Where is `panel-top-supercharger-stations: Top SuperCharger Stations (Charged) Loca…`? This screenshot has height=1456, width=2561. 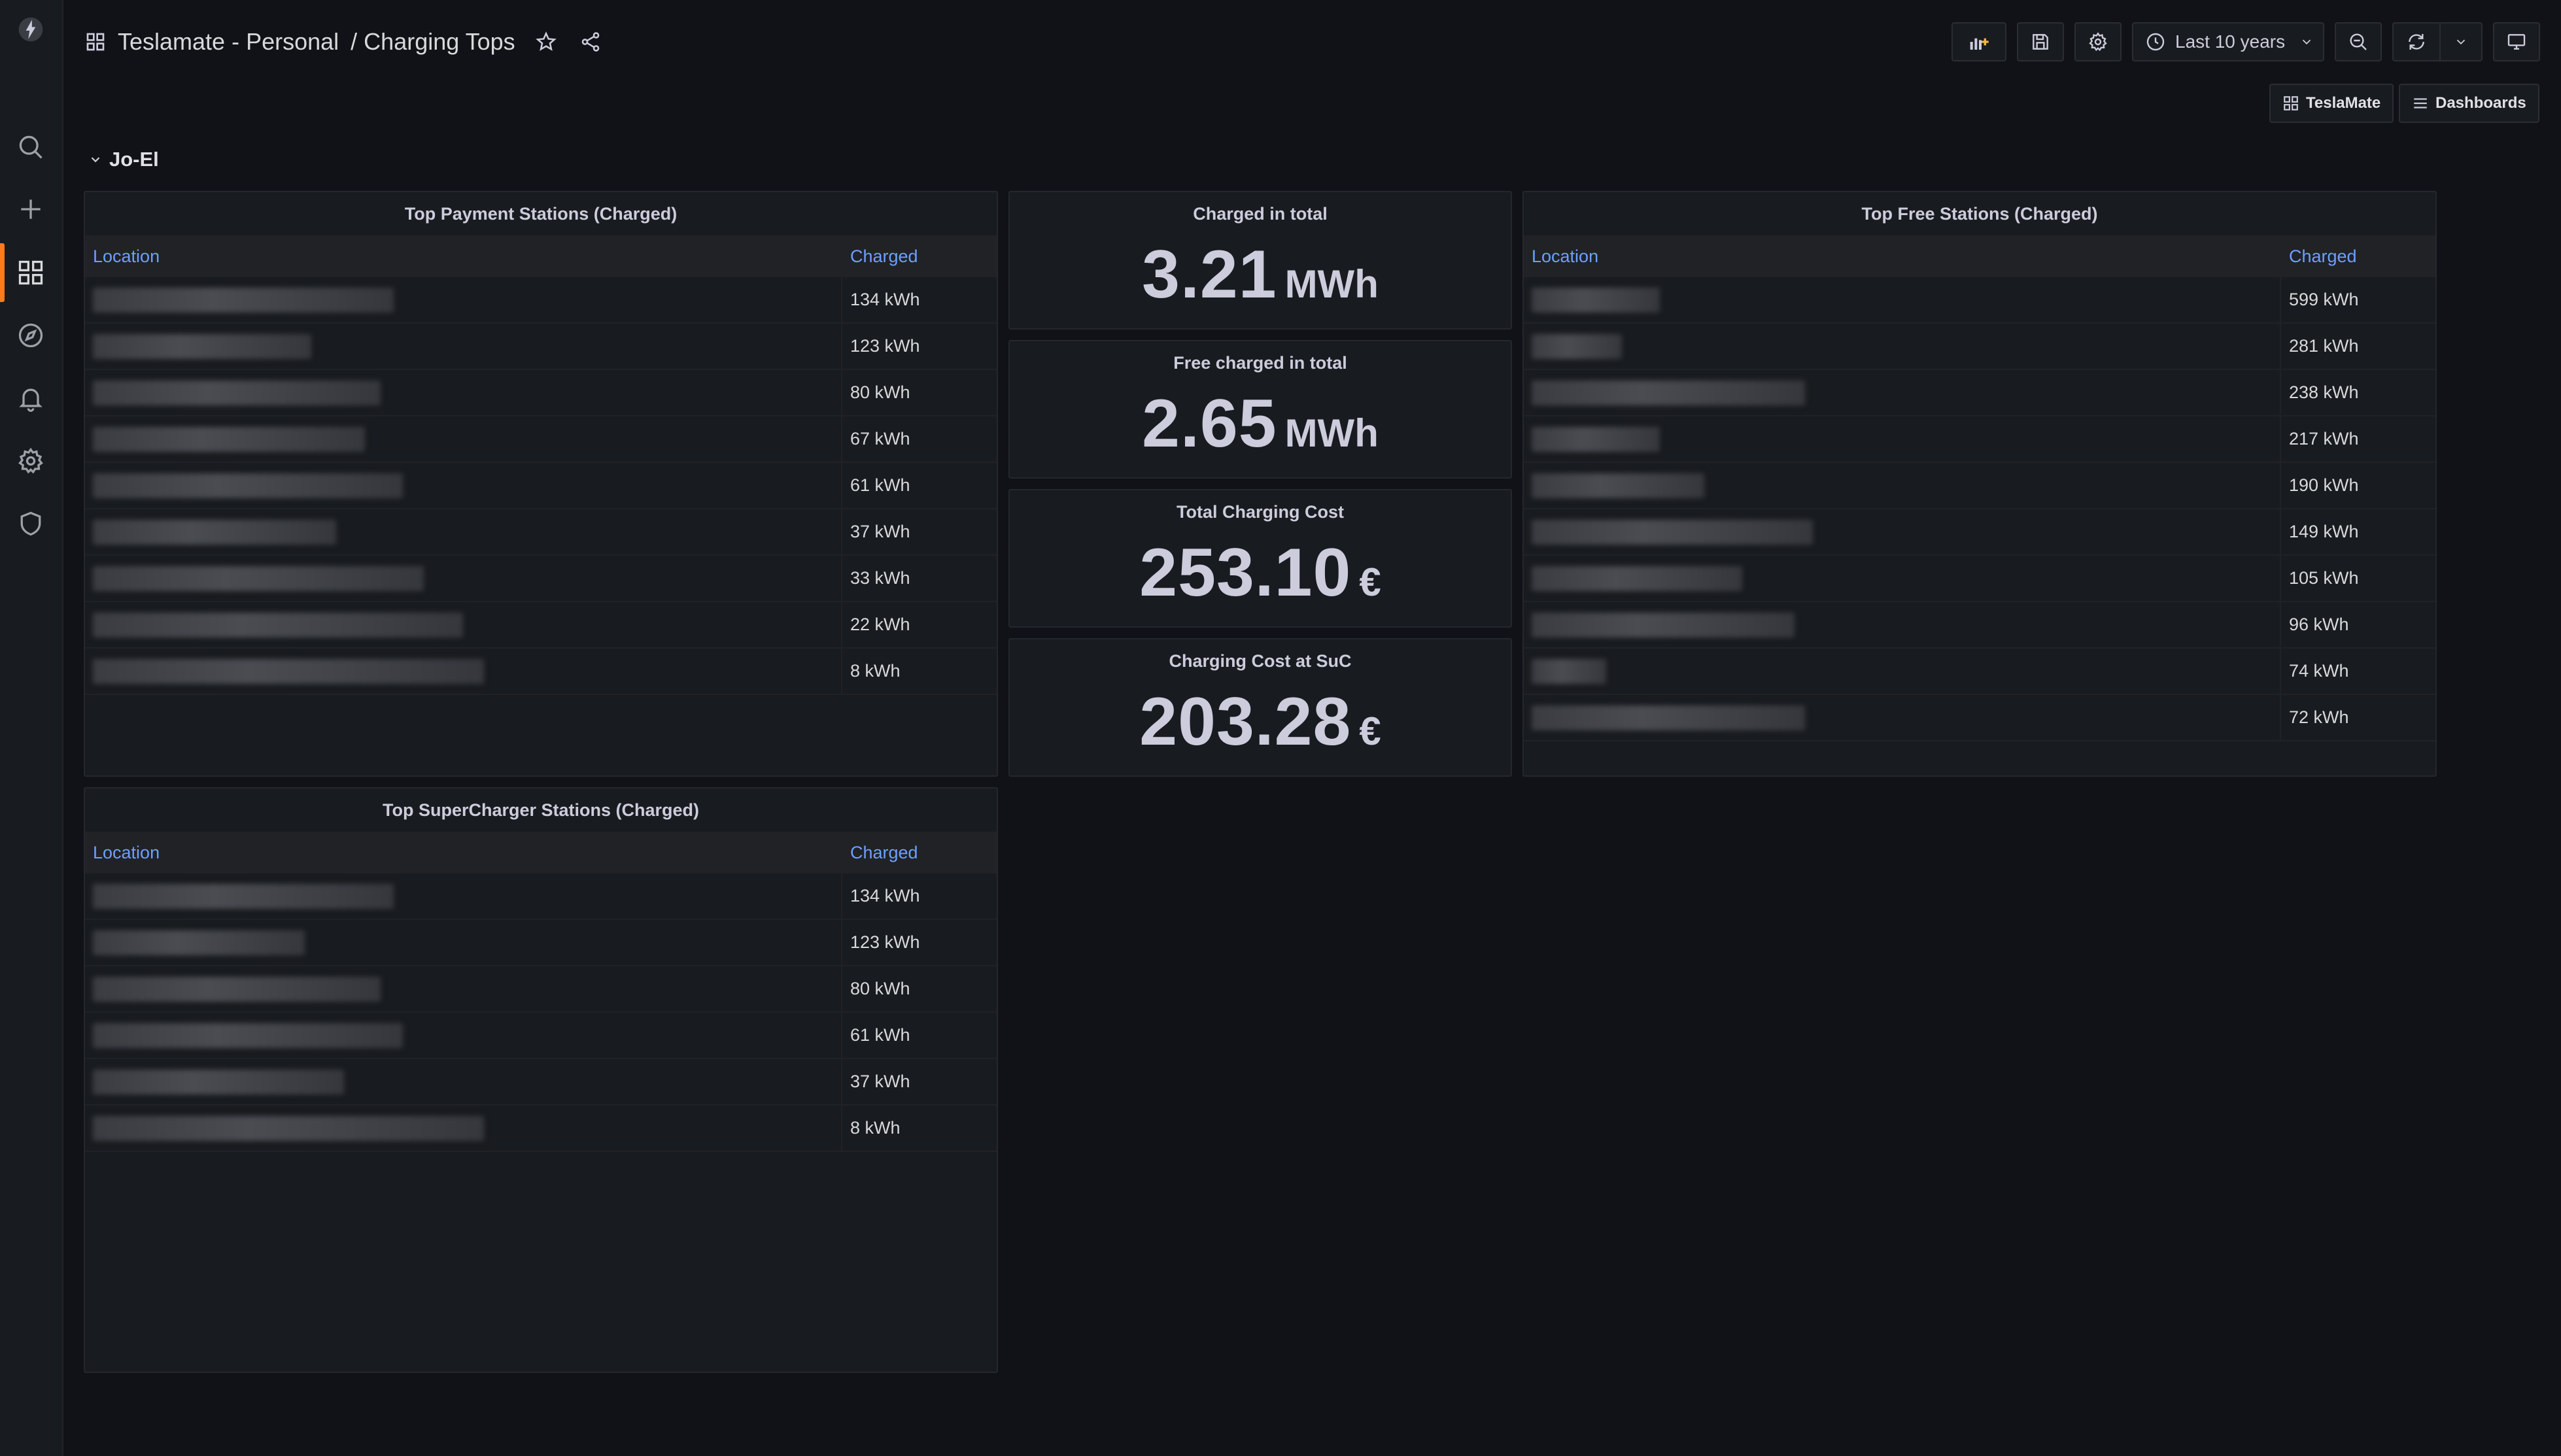 panel-top-supercharger-stations: Top SuperCharger Stations (Charged) Loca… is located at coordinates (541, 1080).